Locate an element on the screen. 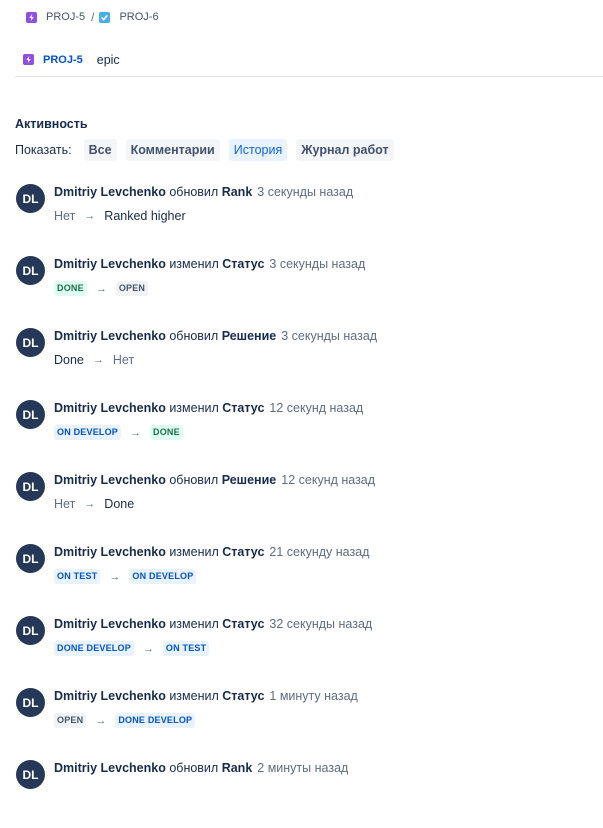 Image resolution: width=603 pixels, height=828 pixels. new-status-lozenge: DONE DEVELOP is located at coordinates (155, 720).